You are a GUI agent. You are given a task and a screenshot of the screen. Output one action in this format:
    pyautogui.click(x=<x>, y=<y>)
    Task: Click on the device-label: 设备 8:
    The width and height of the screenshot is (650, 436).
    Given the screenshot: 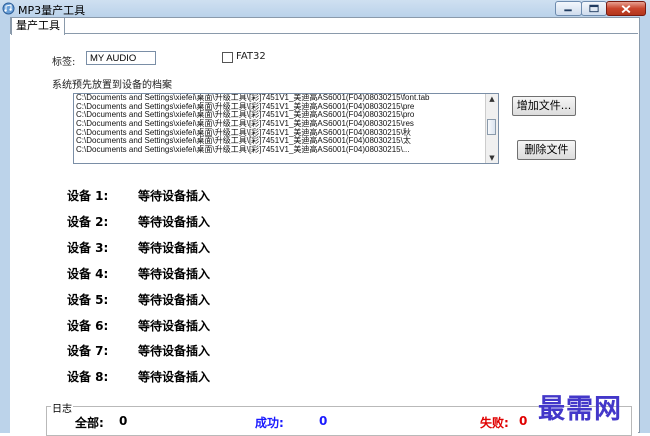 What is the action you would take?
    pyautogui.click(x=88, y=377)
    